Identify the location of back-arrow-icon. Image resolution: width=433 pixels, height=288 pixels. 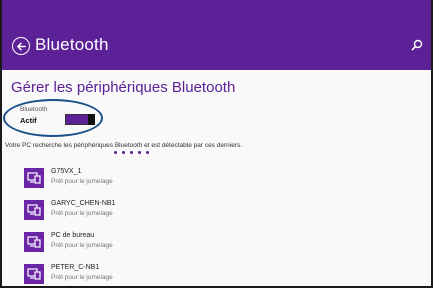
(21, 46).